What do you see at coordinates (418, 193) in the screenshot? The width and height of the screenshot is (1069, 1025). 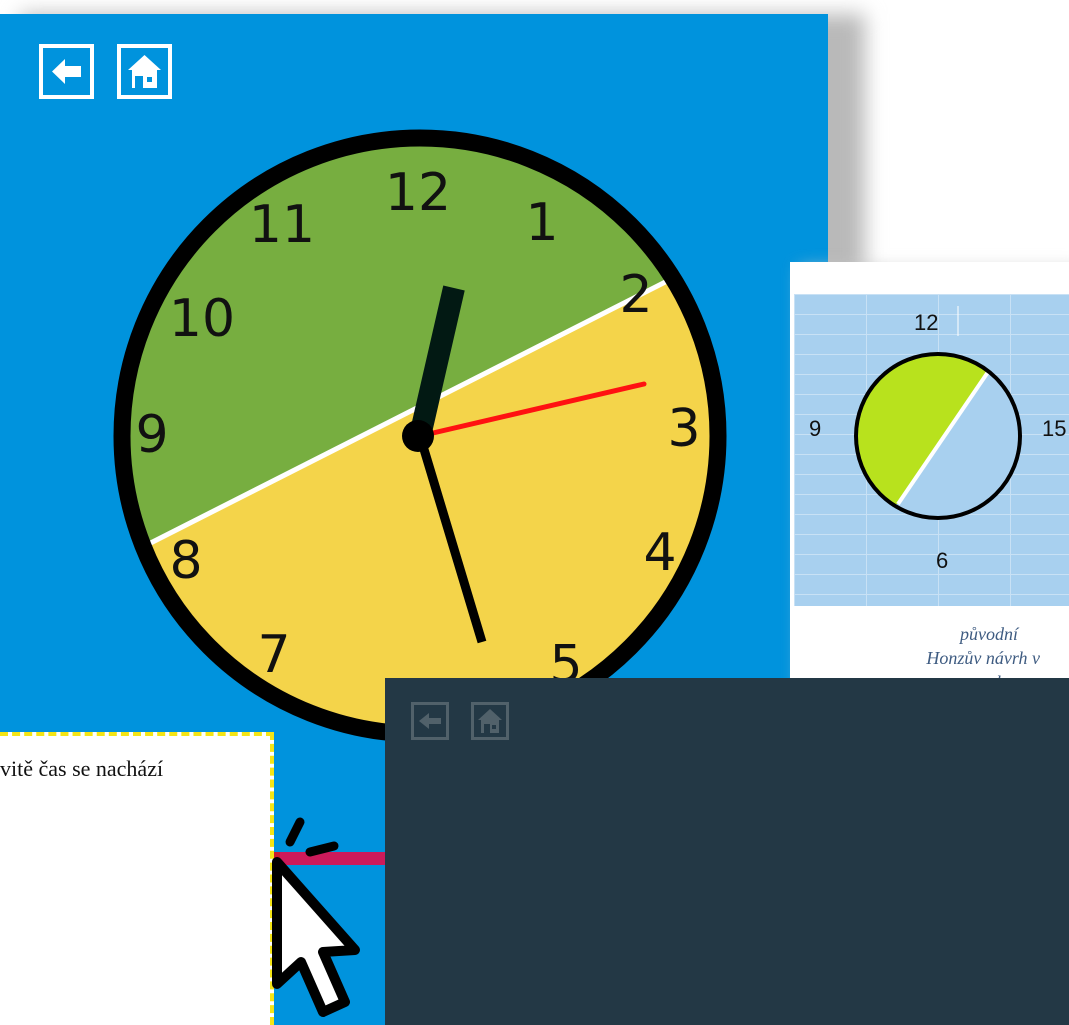 I see `clock-number-12: 12` at bounding box center [418, 193].